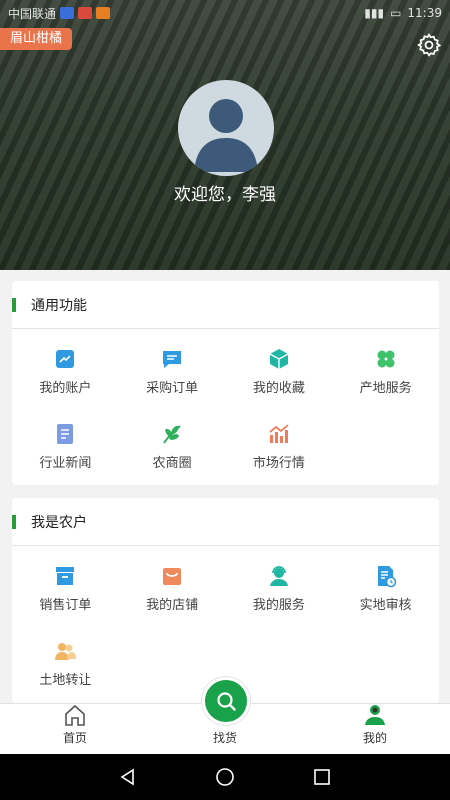 This screenshot has width=450, height=800. I want to click on clock-time: 11:39, so click(424, 13).